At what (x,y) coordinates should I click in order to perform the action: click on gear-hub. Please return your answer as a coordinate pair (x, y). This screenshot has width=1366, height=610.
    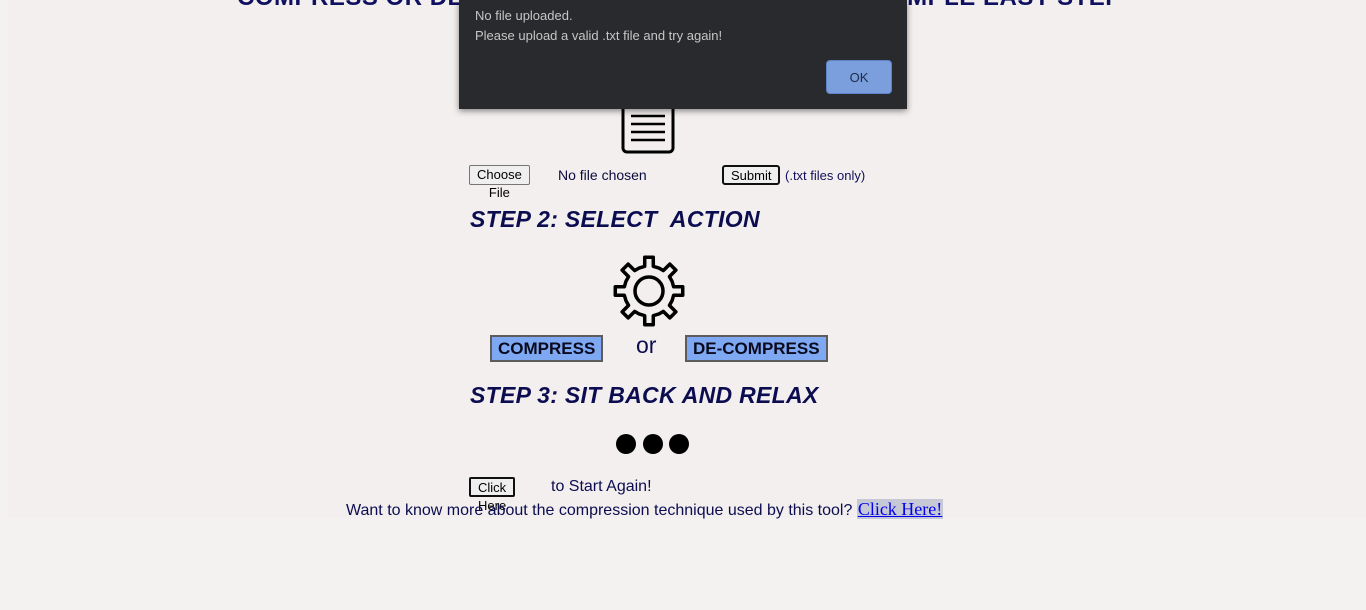
    Looking at the image, I should click on (649, 291).